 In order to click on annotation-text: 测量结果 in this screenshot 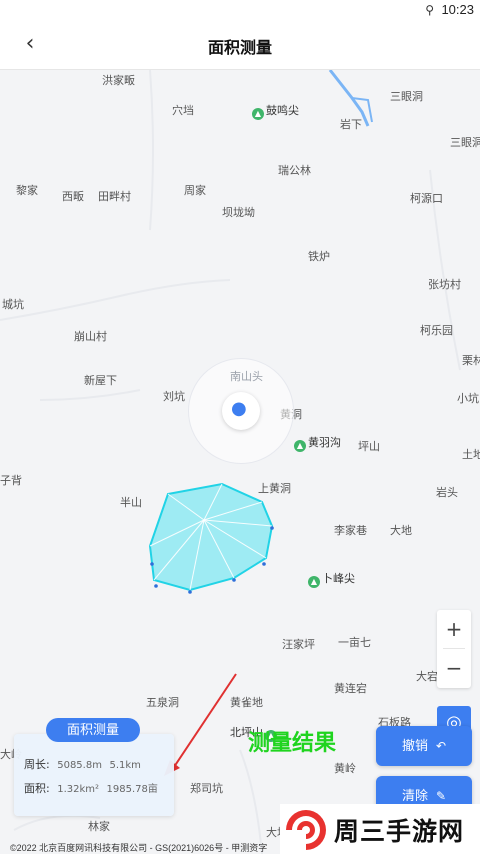, I will do `click(292, 743)`.